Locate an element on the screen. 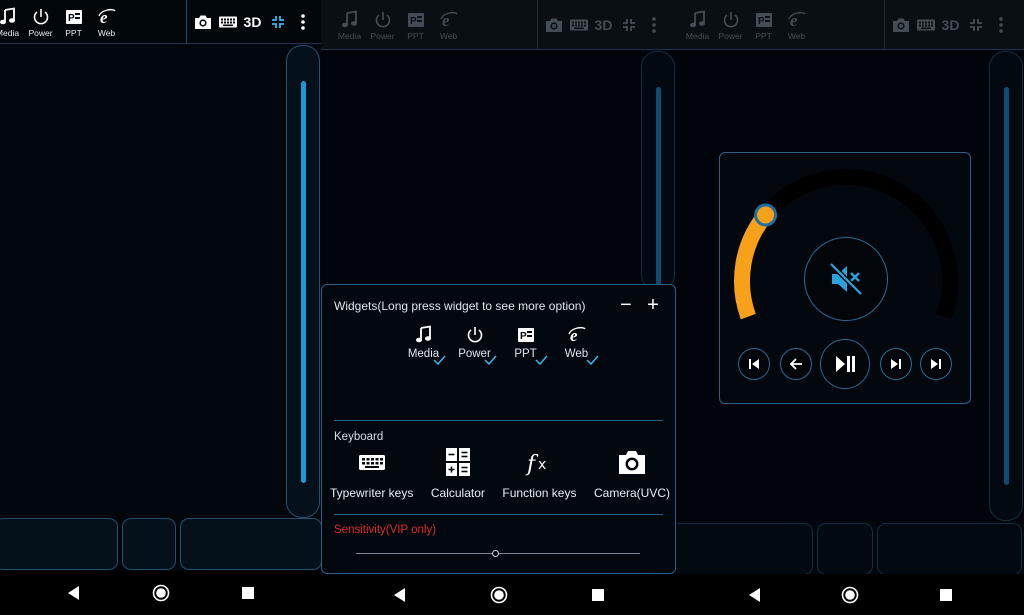 The image size is (1024, 615). camera-uvc-button: Camera(UVC) is located at coordinates (632, 473).